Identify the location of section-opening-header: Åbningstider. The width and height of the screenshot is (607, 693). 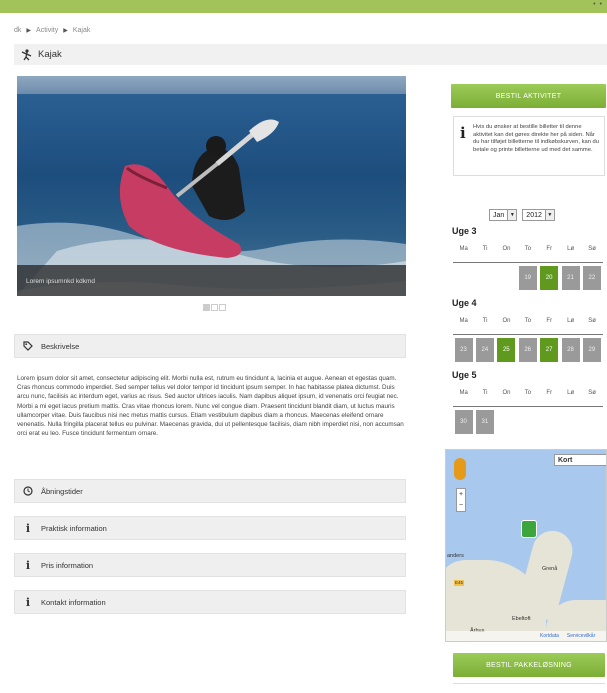
(210, 491).